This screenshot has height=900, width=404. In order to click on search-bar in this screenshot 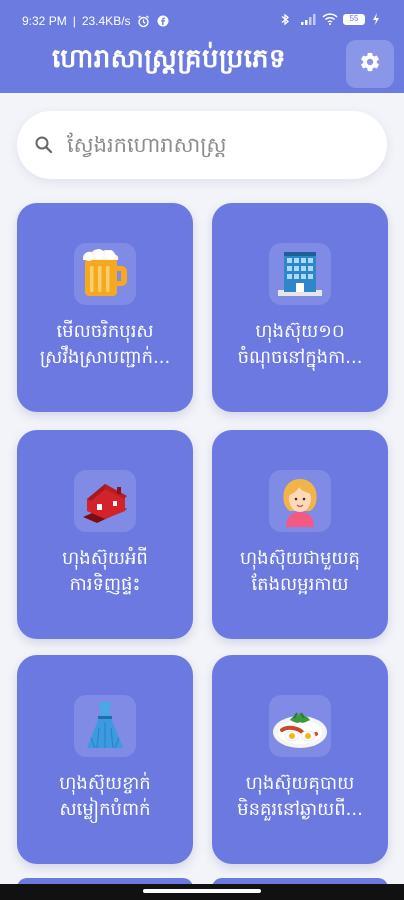, I will do `click(202, 145)`.